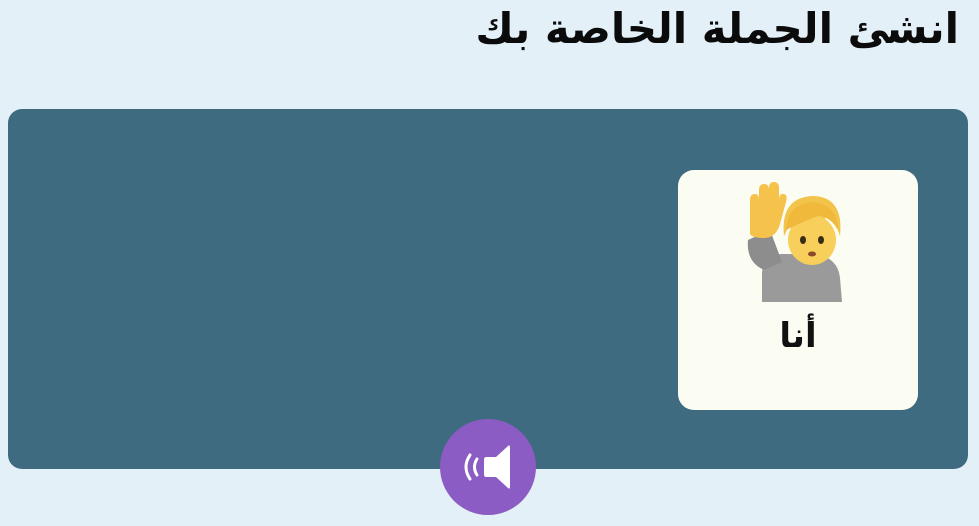 The width and height of the screenshot is (979, 526). I want to click on word-card-label: أنا, so click(798, 336).